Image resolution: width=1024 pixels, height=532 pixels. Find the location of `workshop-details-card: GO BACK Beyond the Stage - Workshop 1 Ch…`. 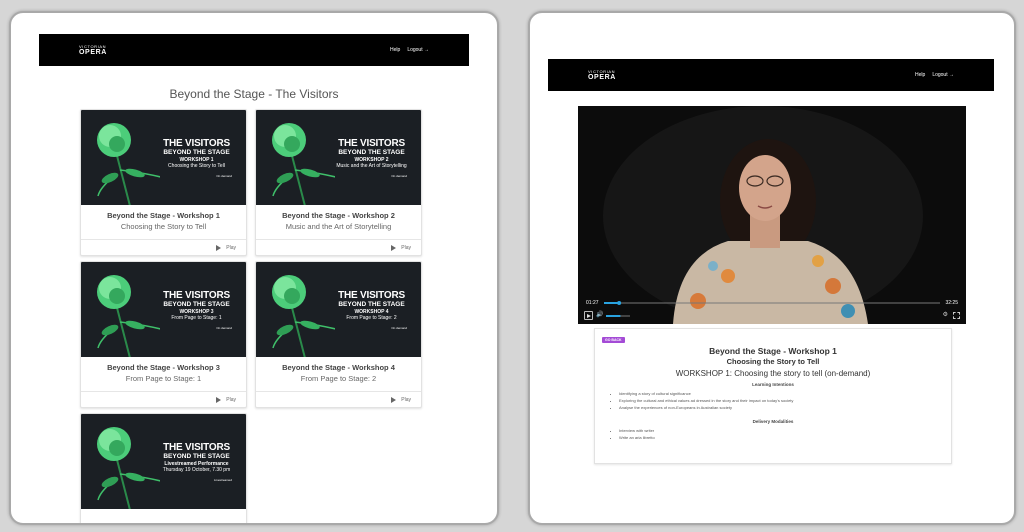

workshop-details-card: GO BACK Beyond the Stage - Workshop 1 Ch… is located at coordinates (773, 396).